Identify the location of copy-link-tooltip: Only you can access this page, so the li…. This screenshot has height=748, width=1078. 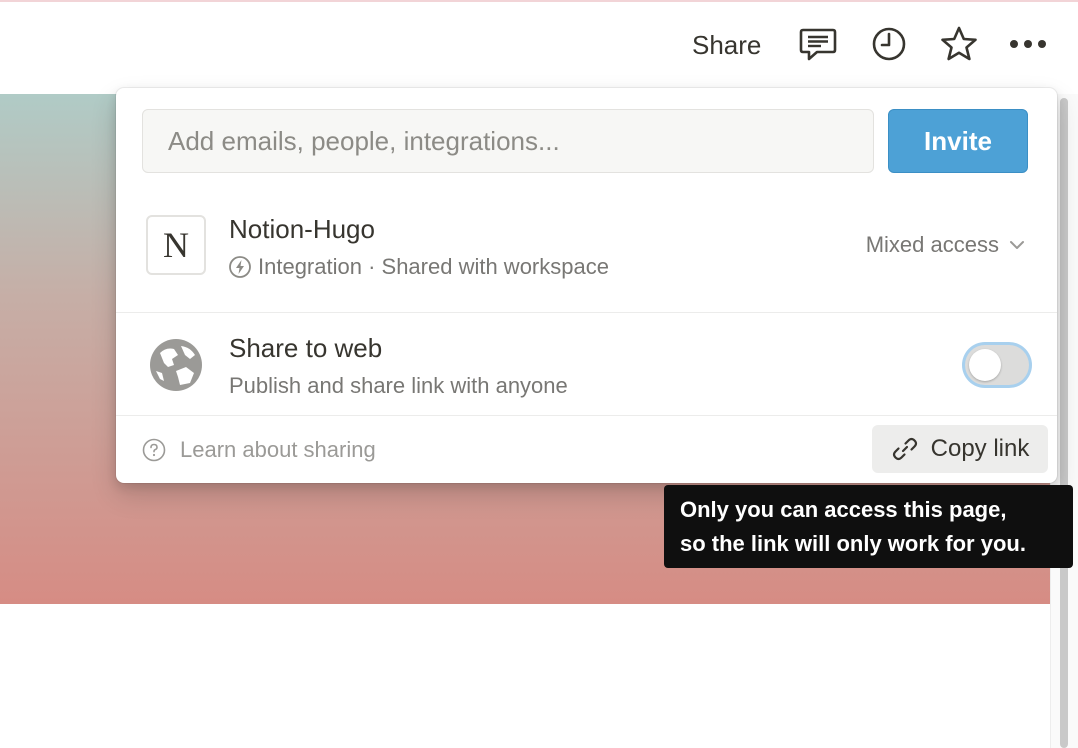
(868, 526).